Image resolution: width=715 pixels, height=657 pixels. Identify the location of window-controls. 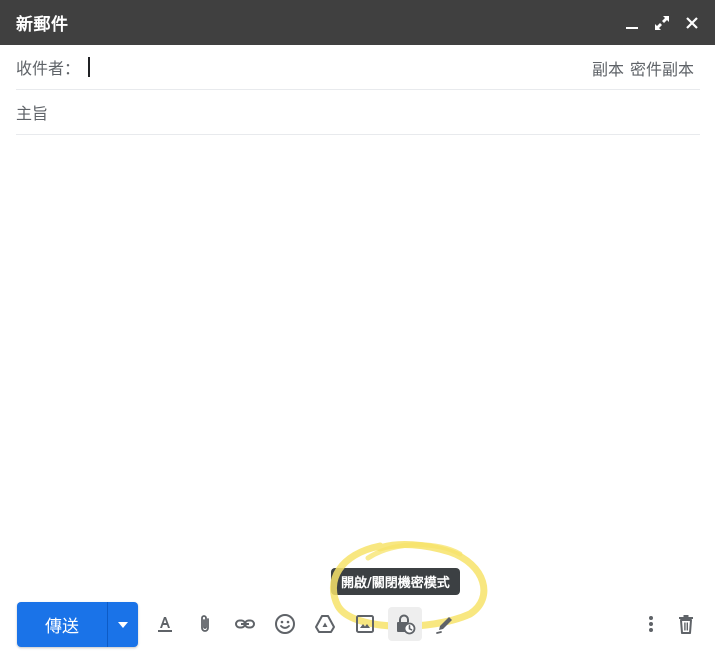
(662, 22).